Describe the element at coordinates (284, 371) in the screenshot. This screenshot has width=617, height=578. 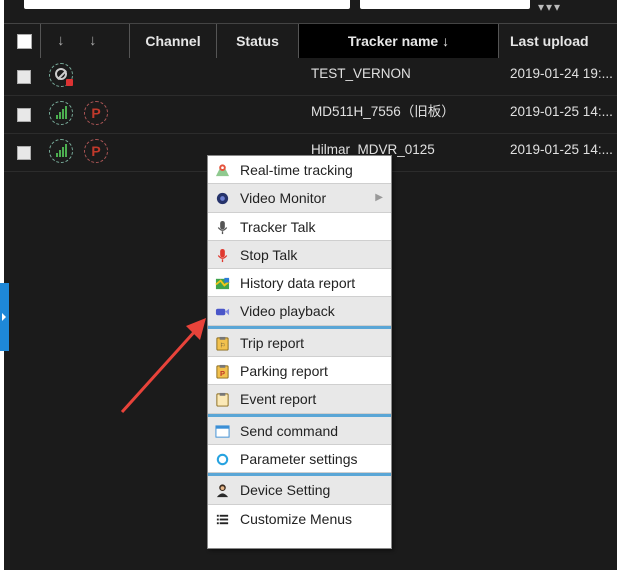
I see `menu-item-label: Parking report` at that location.